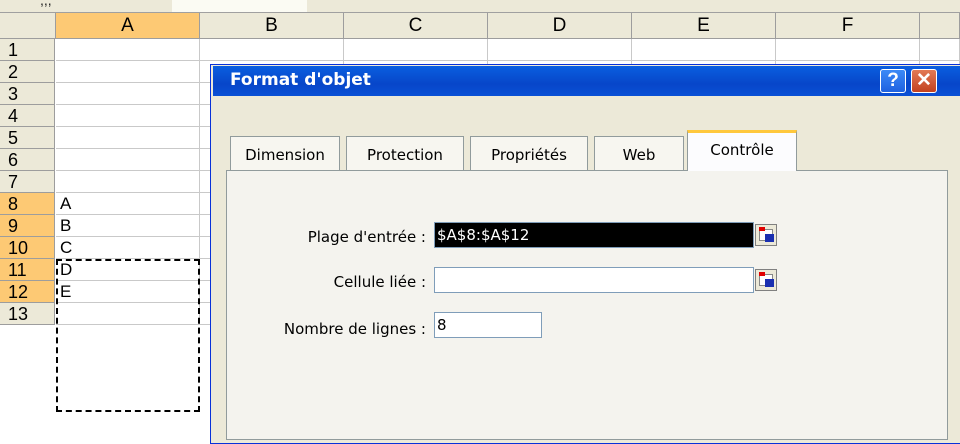 The height and width of the screenshot is (444, 960). What do you see at coordinates (27, 50) in the screenshot?
I see `row-header: 1` at bounding box center [27, 50].